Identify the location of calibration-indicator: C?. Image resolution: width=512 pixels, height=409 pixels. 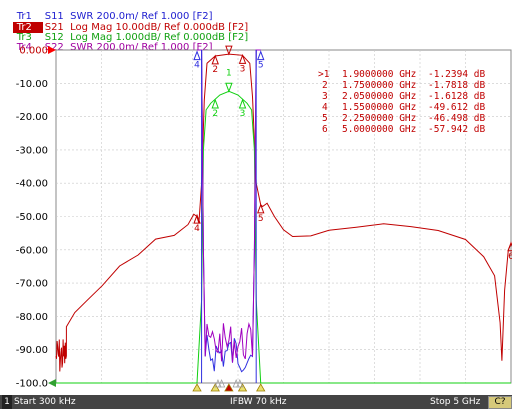
(500, 402).